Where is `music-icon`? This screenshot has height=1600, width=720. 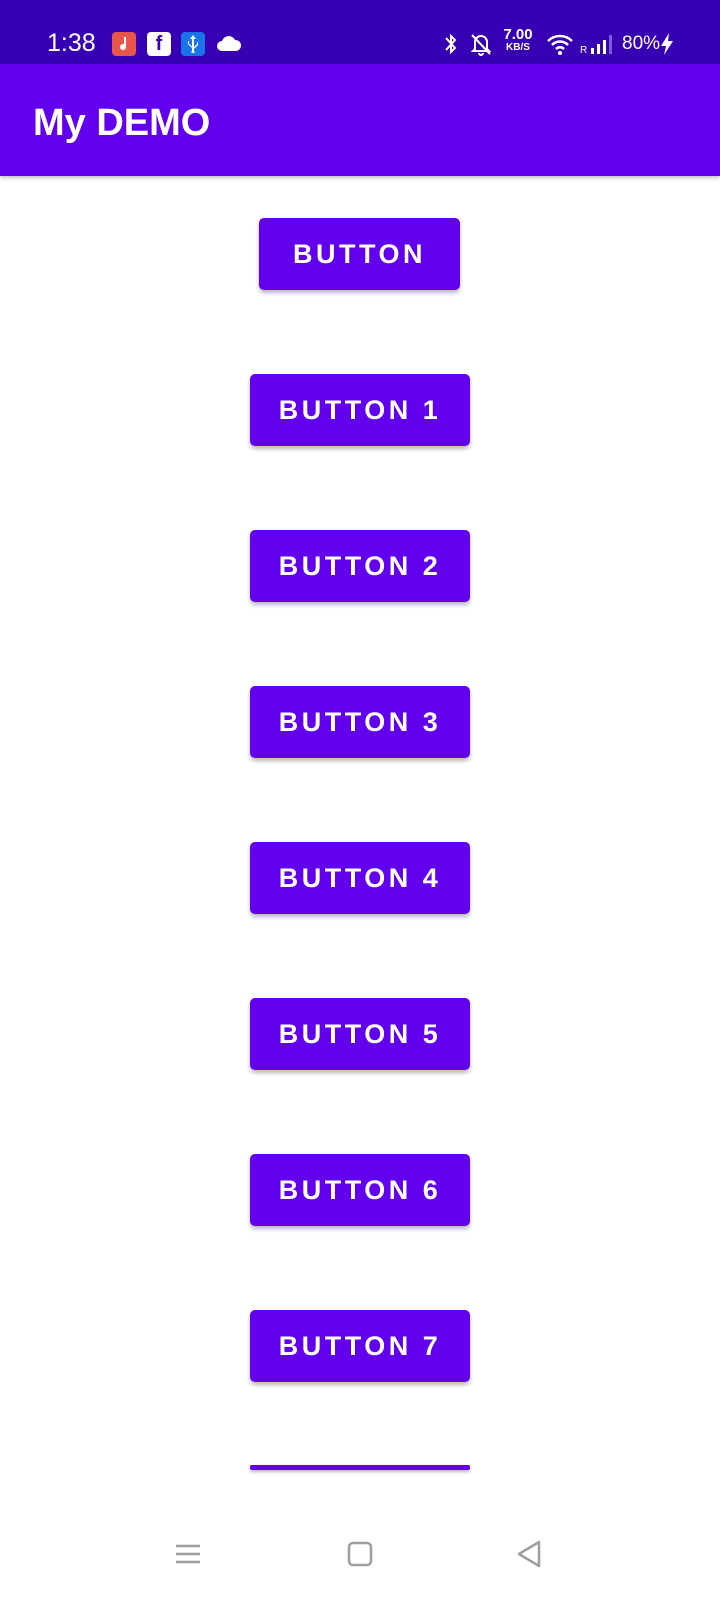 music-icon is located at coordinates (124, 44).